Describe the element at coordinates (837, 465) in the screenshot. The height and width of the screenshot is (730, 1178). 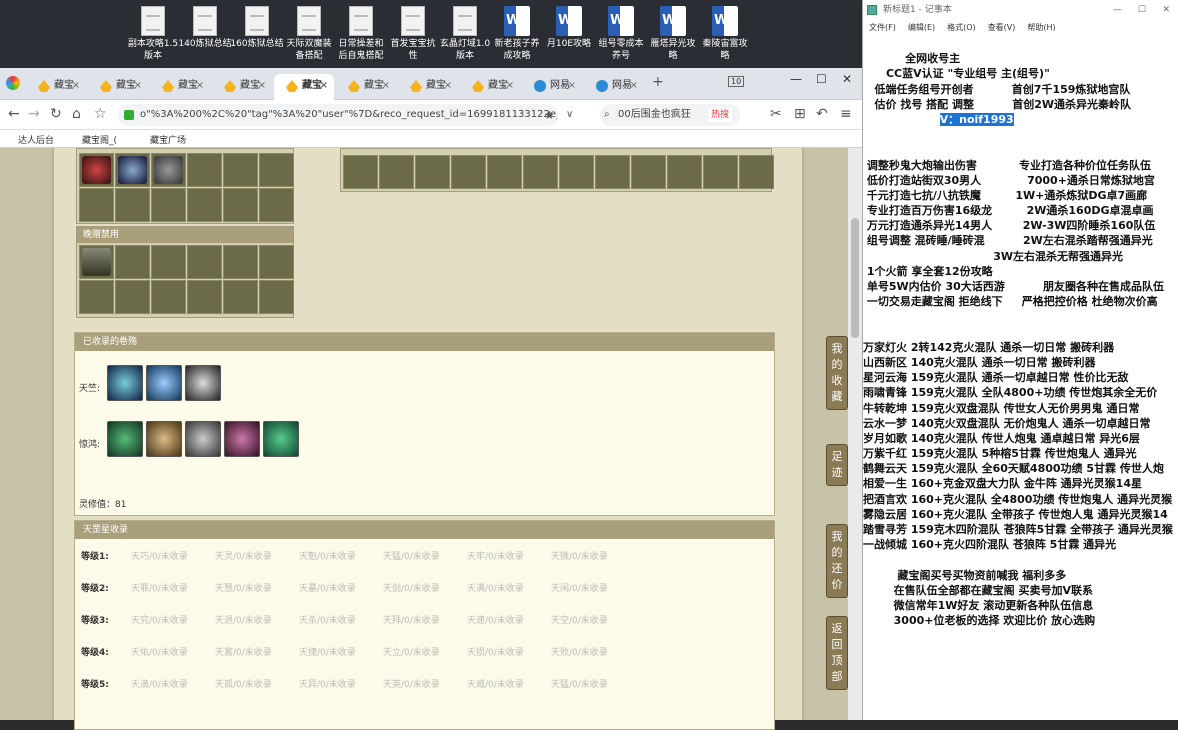
I see `side-nav-button: 足 迹` at that location.